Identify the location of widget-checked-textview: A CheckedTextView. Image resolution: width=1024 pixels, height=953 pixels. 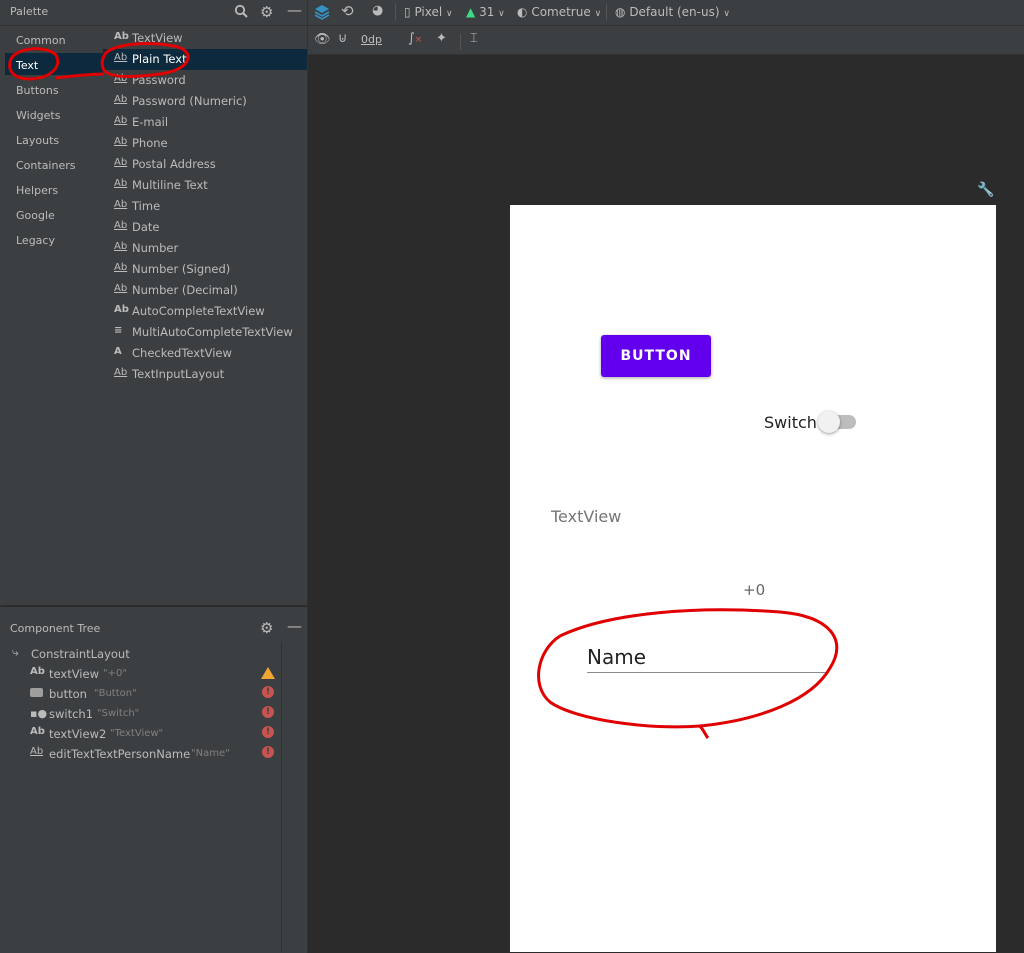
(205, 353).